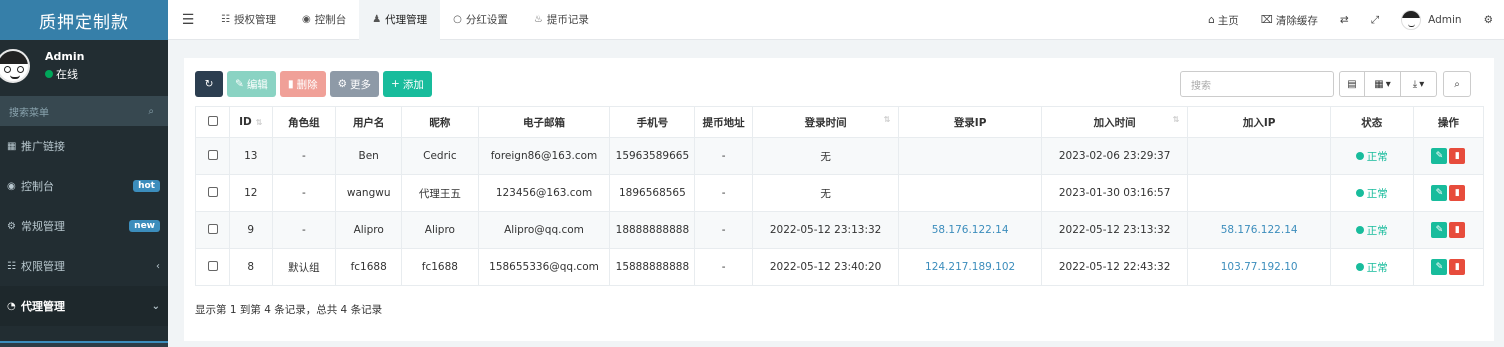  I want to click on home-icon: ⌂, so click(1211, 20).